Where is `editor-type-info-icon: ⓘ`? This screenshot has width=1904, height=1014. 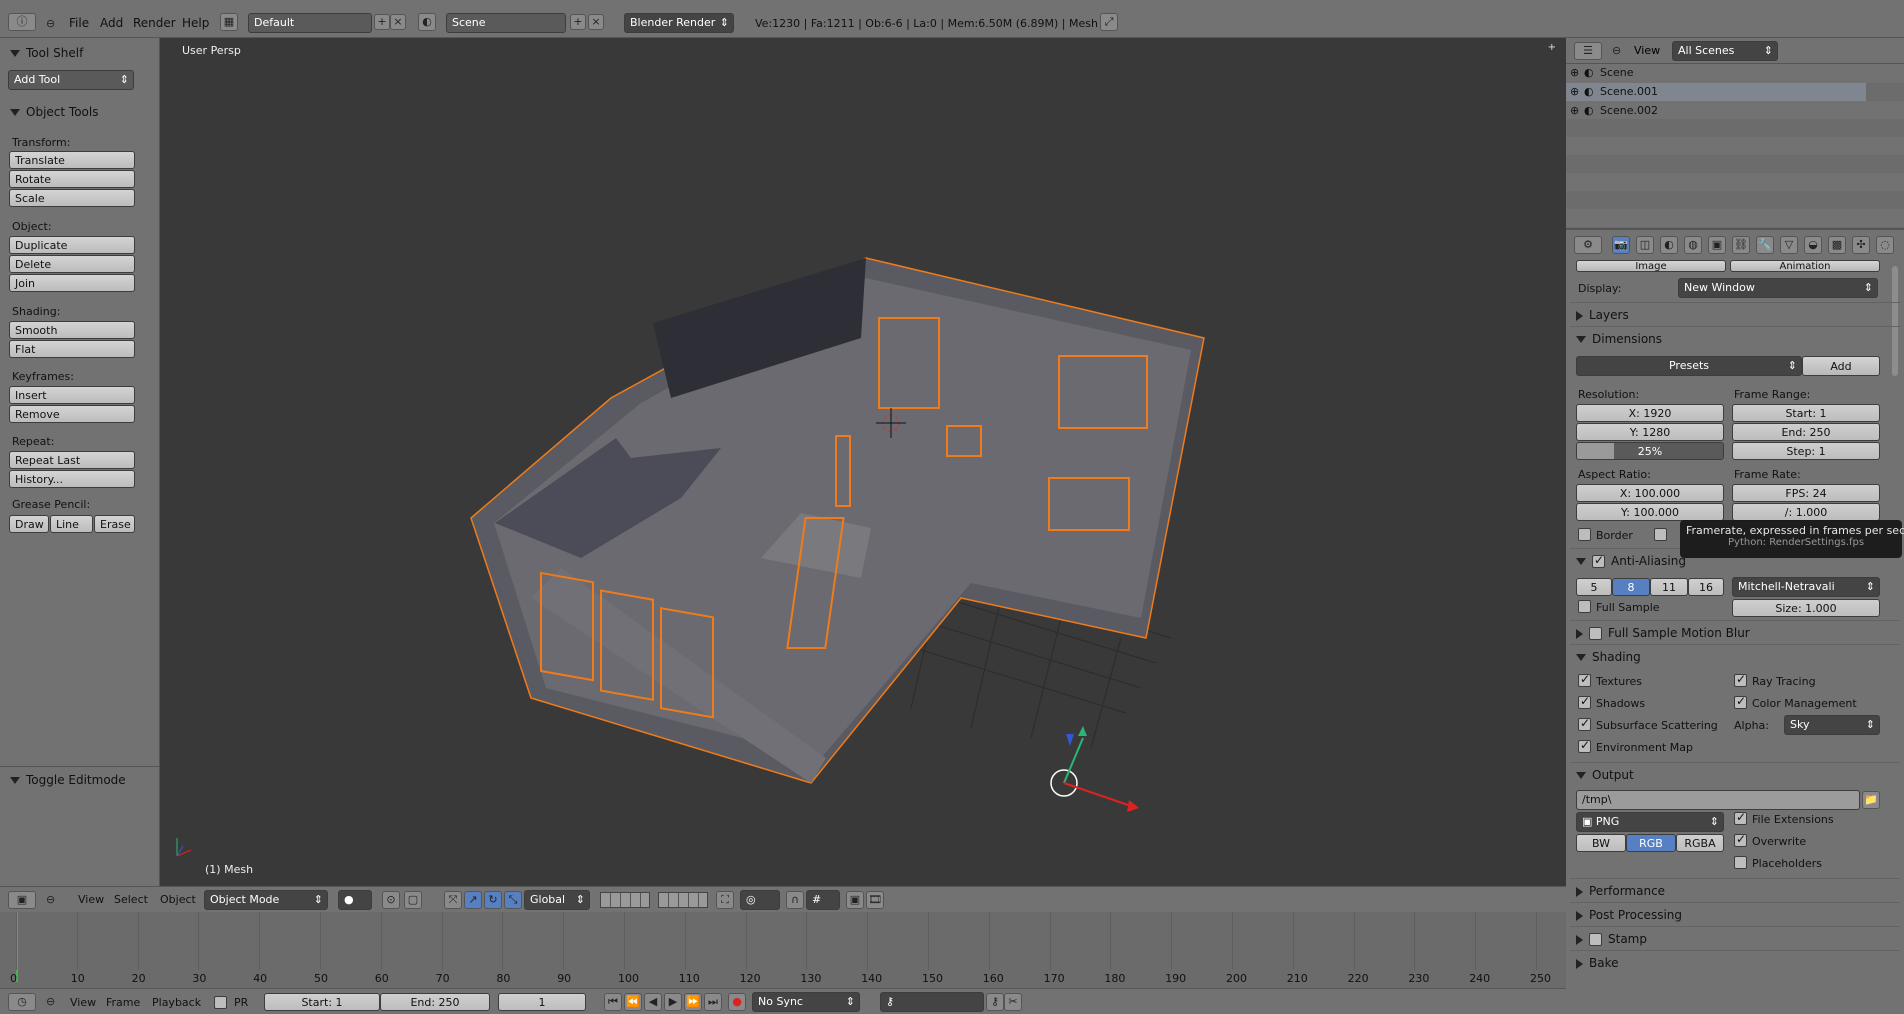
editor-type-info-icon: ⓘ is located at coordinates (22, 22).